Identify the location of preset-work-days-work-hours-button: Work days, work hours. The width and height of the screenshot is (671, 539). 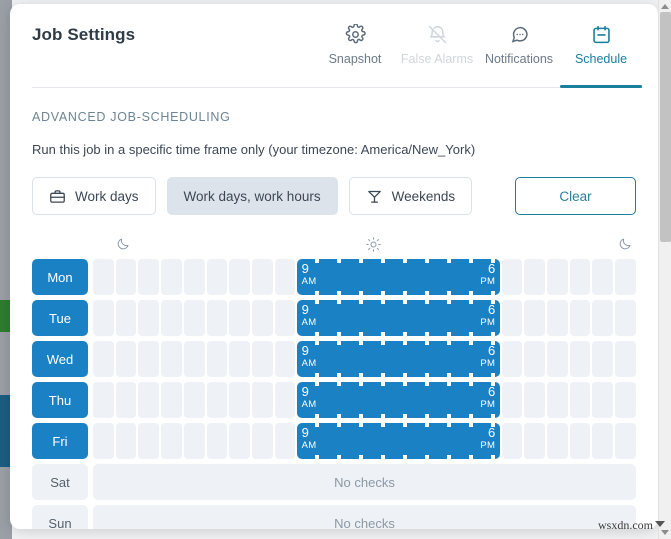
(252, 196).